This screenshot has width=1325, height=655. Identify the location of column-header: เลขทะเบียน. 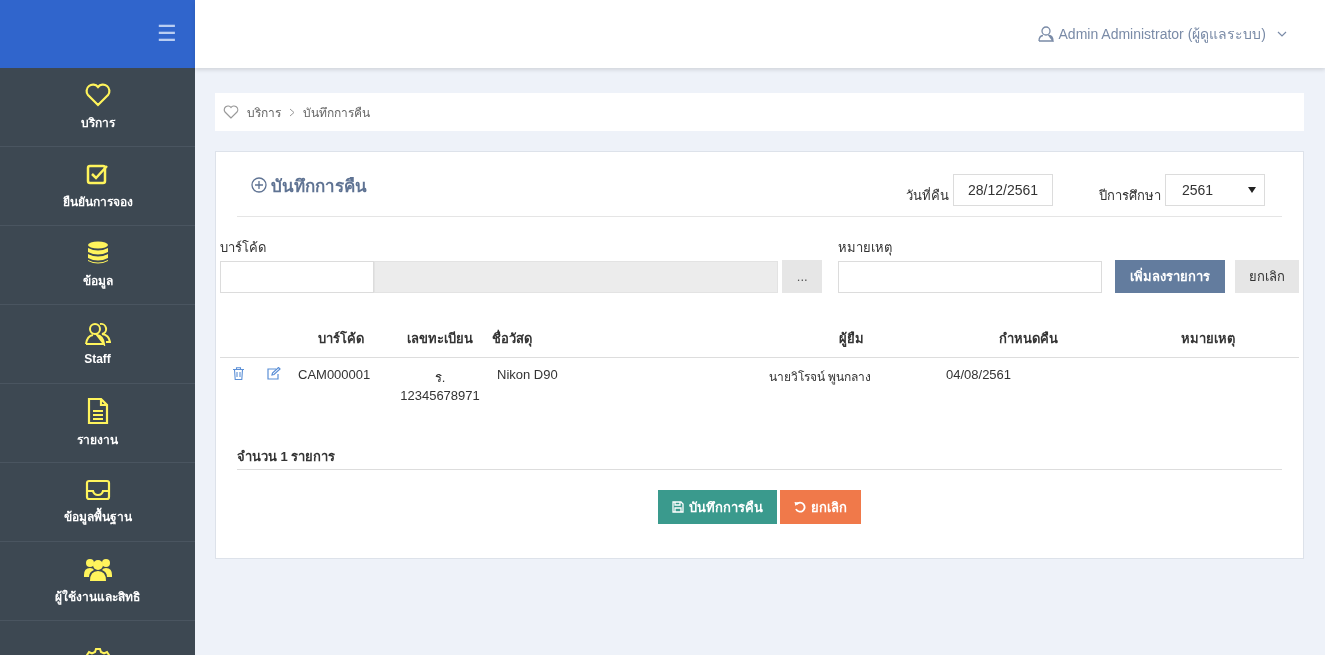
(440, 338).